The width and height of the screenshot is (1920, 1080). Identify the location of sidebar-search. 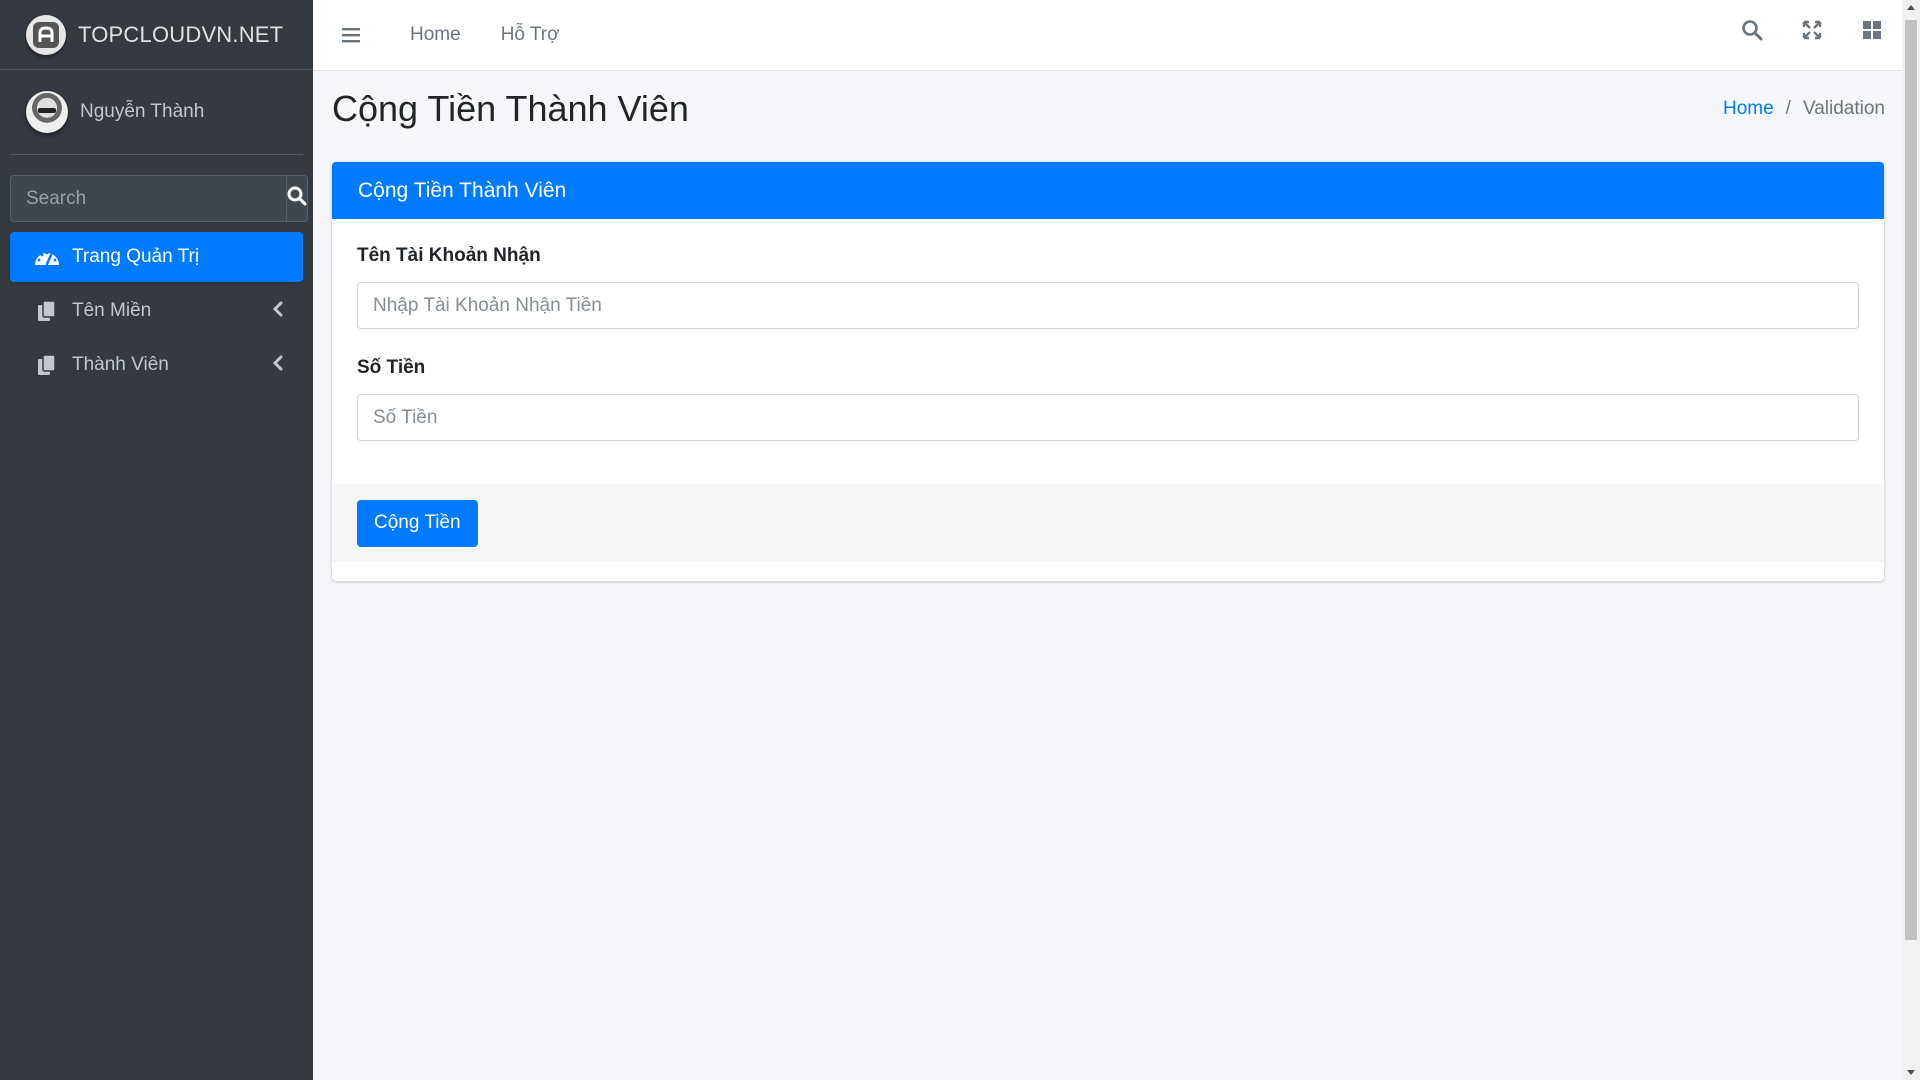
(159, 198).